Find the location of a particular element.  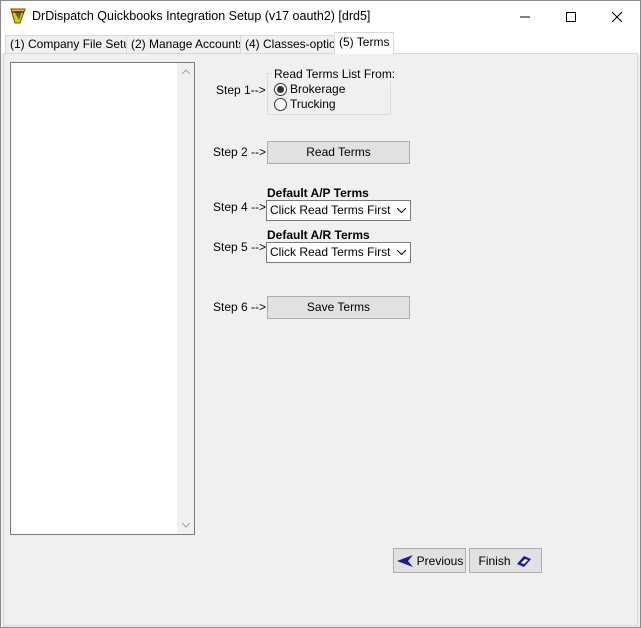

default-ar-terms-select: Click Read Terms First is located at coordinates (338, 252).